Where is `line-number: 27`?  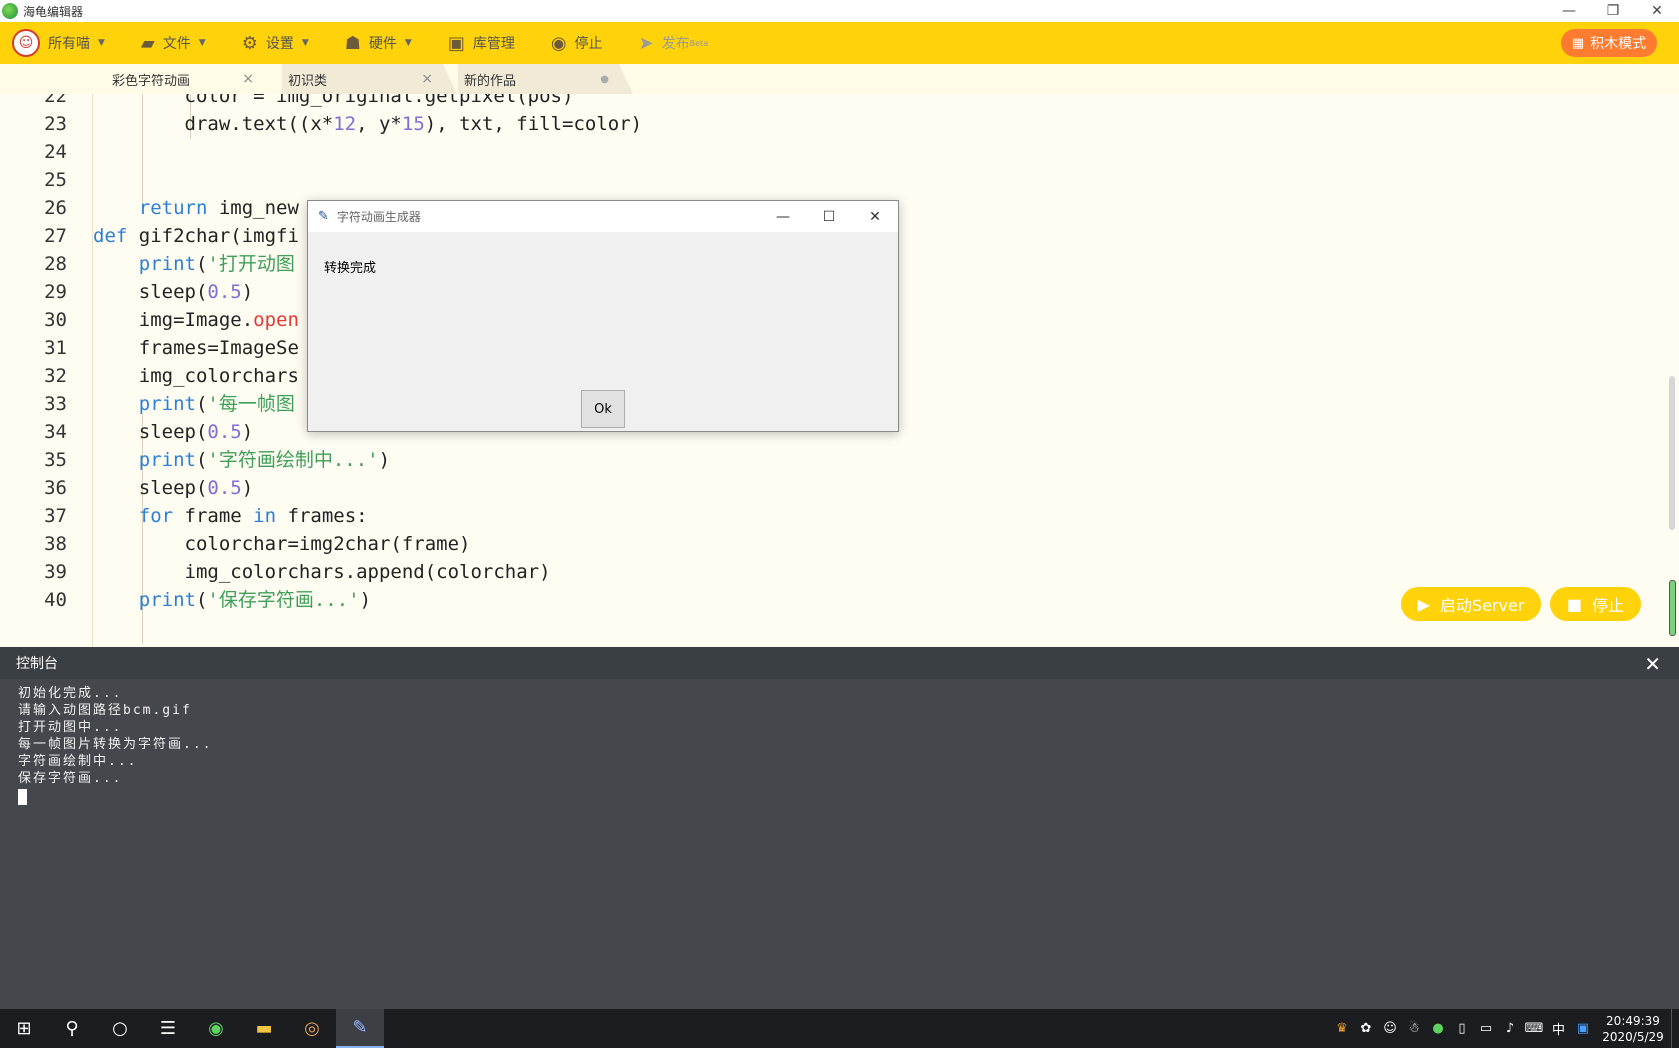
line-number: 27 is located at coordinates (55, 236).